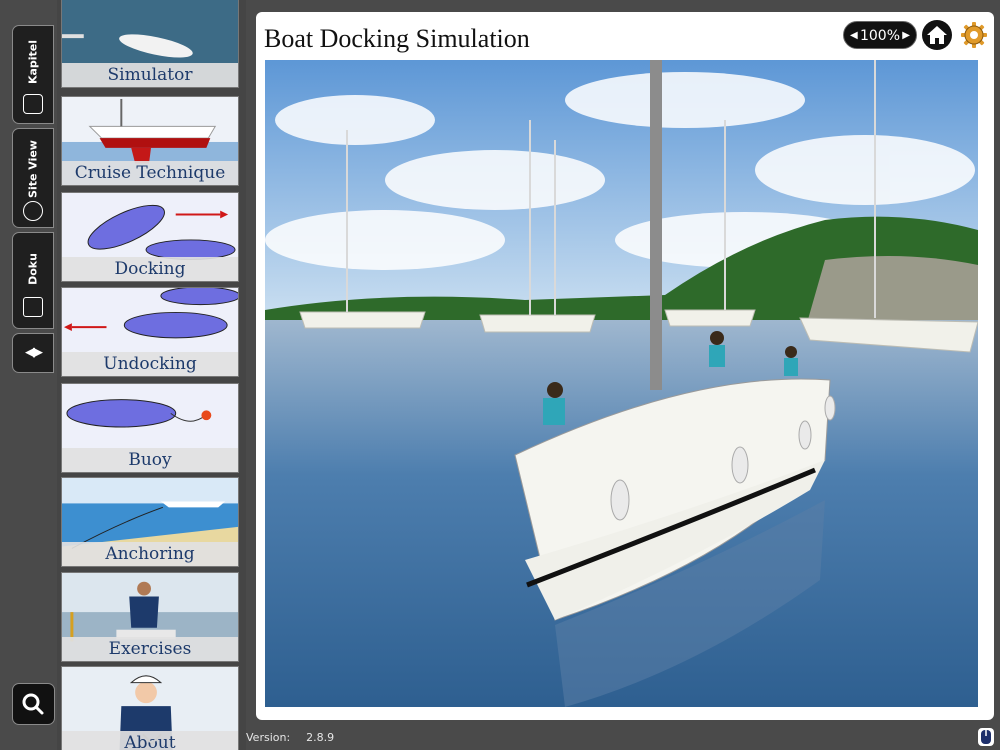 This screenshot has width=1000, height=750. I want to click on zoom-increase-icon: ▶, so click(906, 36).